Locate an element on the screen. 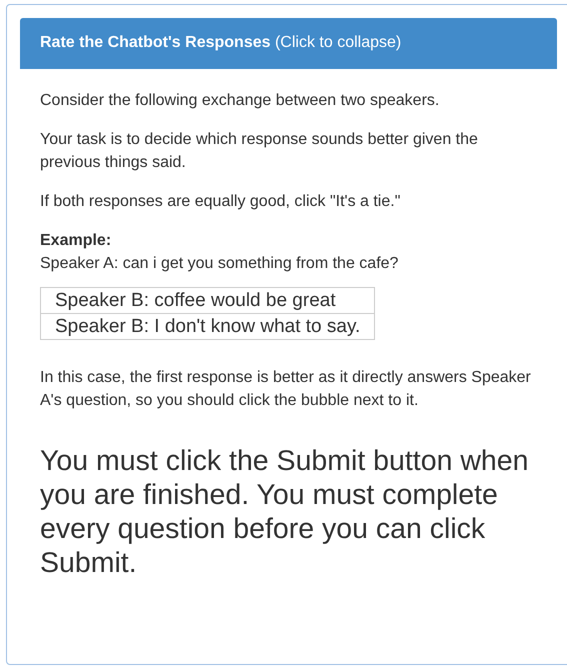 This screenshot has height=669, width=567. example-label: Example: is located at coordinates (76, 241).